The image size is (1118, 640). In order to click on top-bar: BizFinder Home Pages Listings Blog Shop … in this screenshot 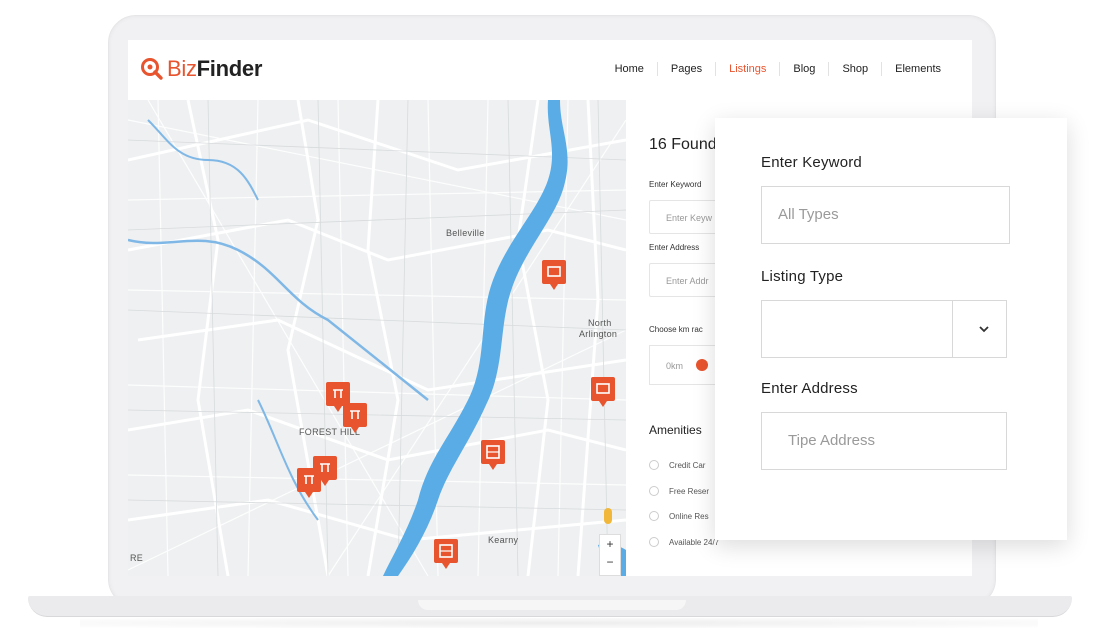, I will do `click(550, 70)`.